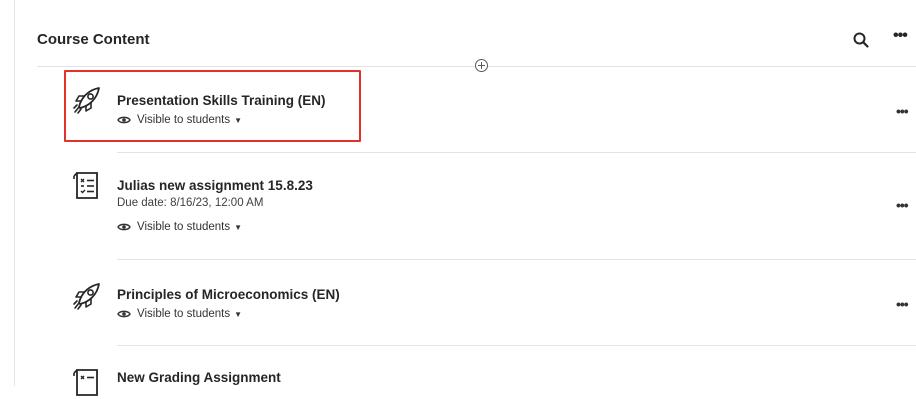  What do you see at coordinates (199, 377) in the screenshot?
I see `item-title: New Grading Assignment` at bounding box center [199, 377].